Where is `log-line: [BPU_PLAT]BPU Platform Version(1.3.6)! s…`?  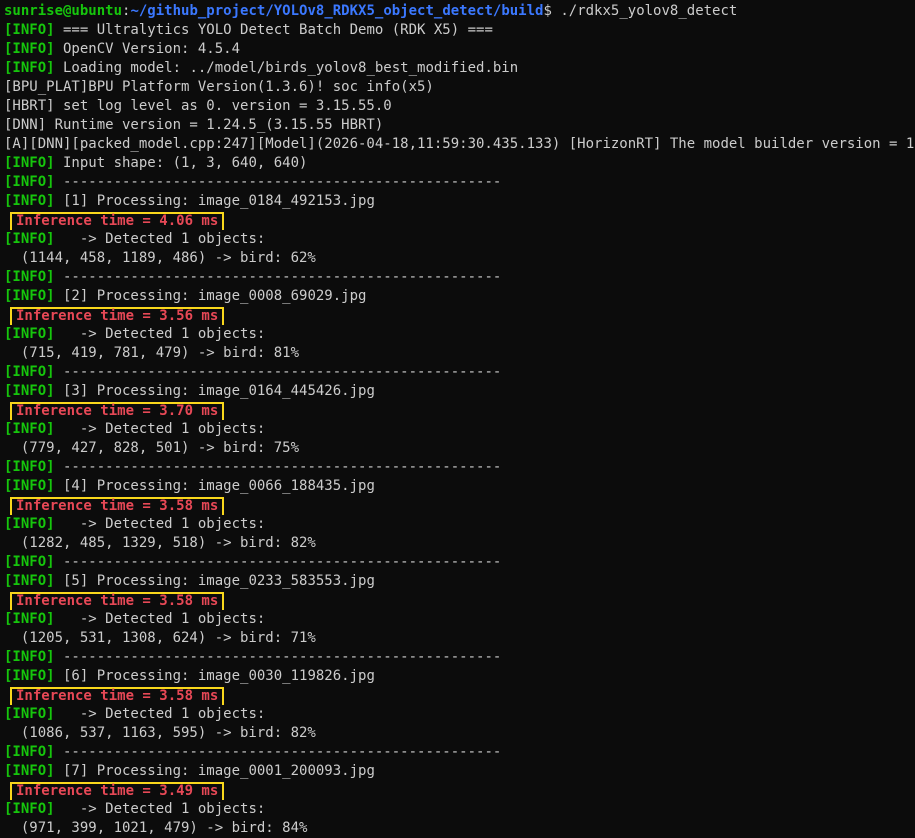
log-line: [BPU_PLAT]BPU Platform Version(1.3.6)! s… is located at coordinates (459, 87).